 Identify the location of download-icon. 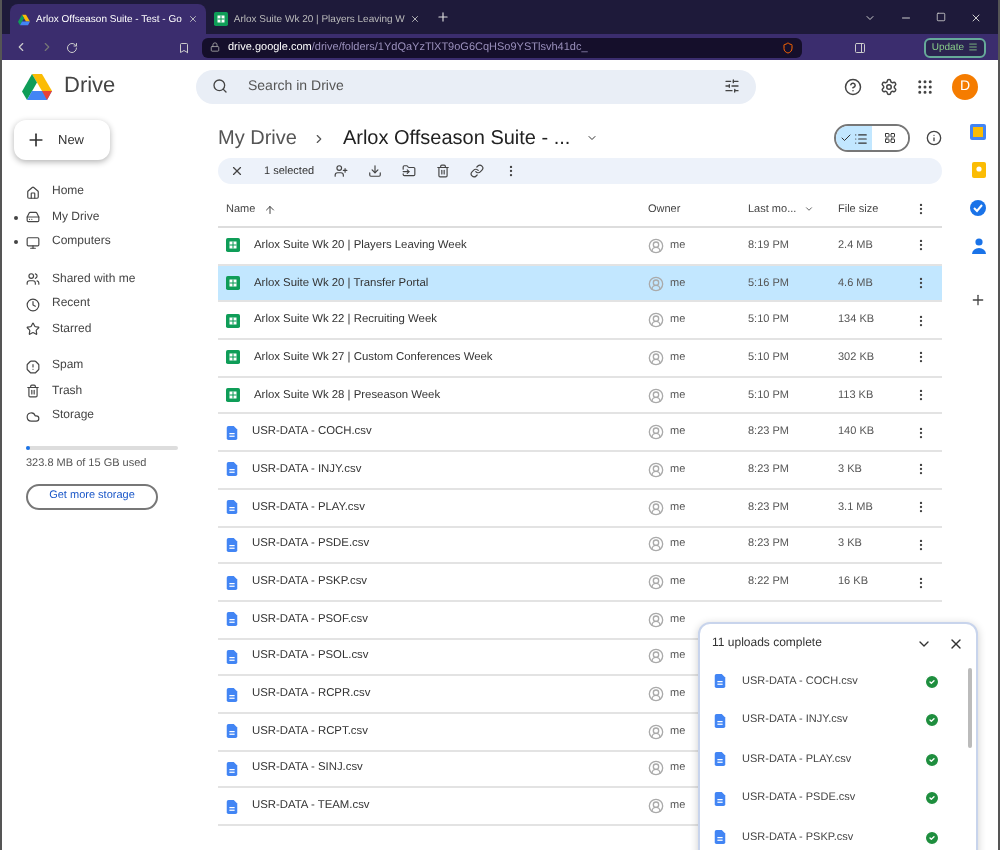
(375, 171).